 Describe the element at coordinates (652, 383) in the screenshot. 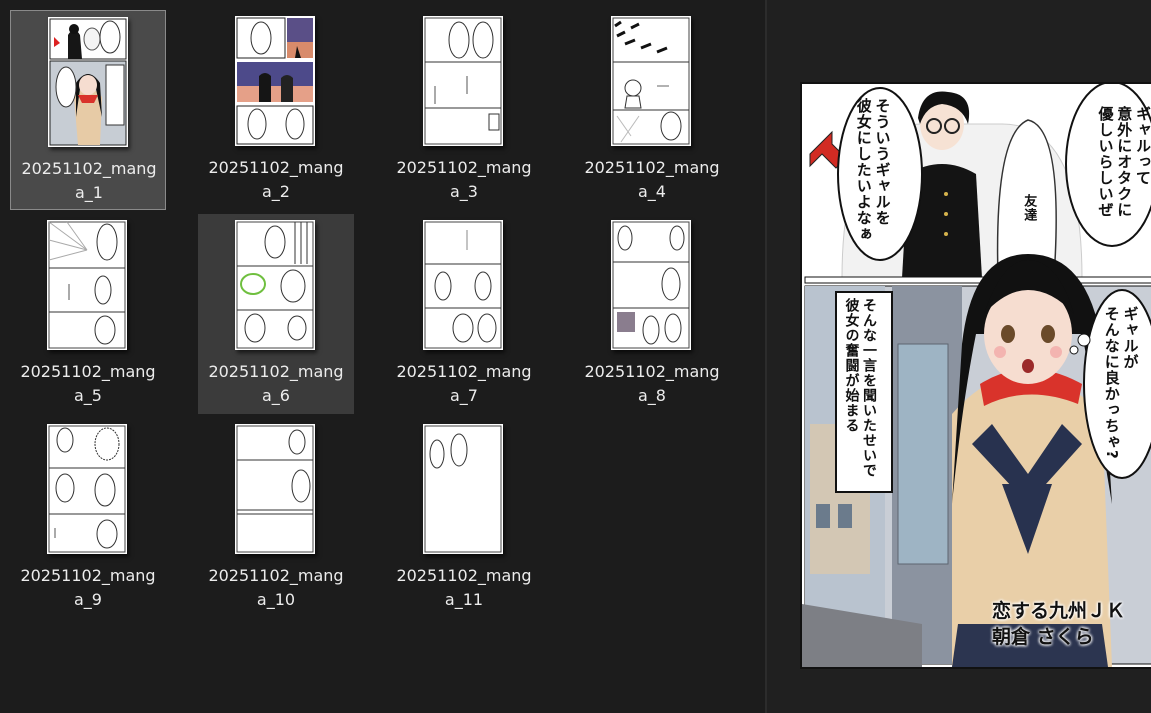

I see `file-name-label: 20251102_manga_8` at that location.